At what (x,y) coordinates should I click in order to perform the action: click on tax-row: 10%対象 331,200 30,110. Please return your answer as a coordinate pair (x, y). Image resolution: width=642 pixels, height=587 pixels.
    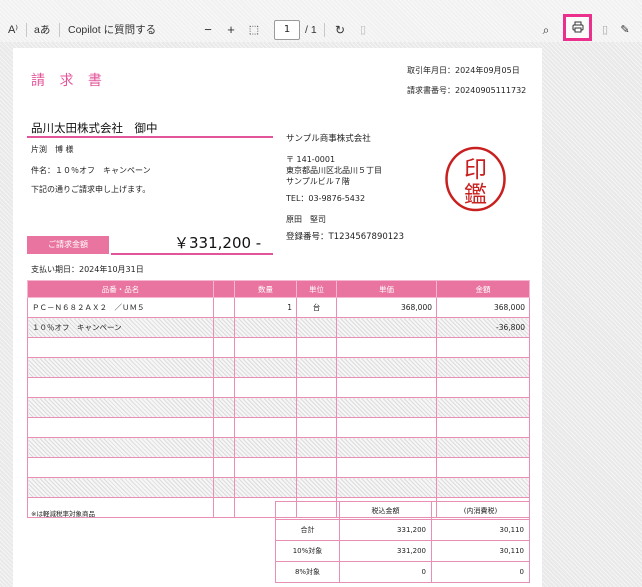
    Looking at the image, I should click on (402, 551).